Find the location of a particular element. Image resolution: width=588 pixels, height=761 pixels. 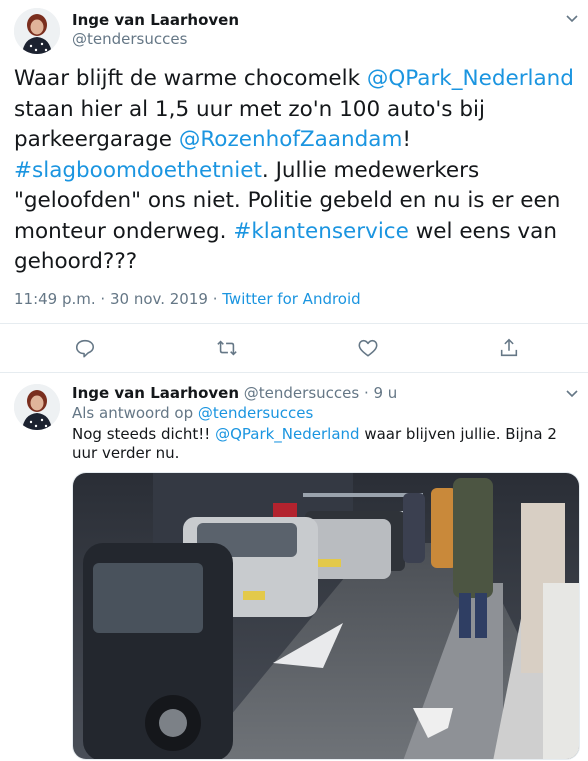

reply-to-link: @tendersucces is located at coordinates (255, 413).